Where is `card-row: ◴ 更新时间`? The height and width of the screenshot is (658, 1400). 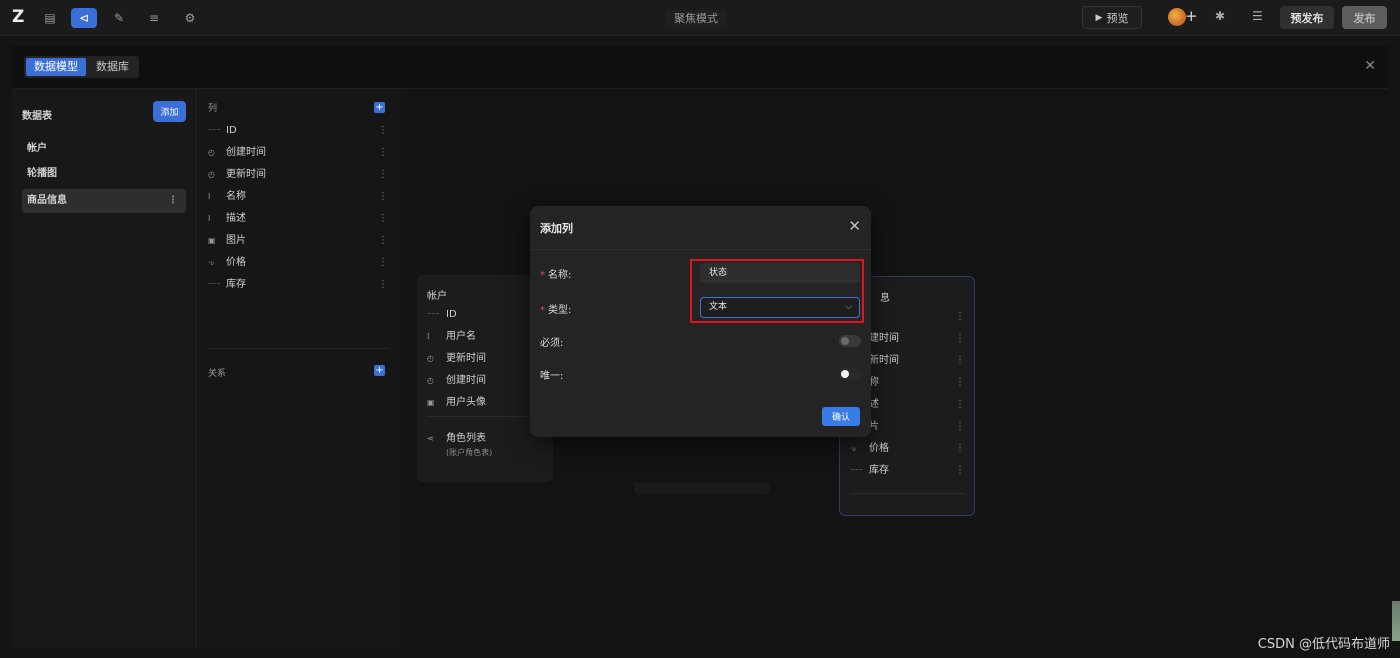
card-row: ◴ 更新时间 is located at coordinates (484, 359).